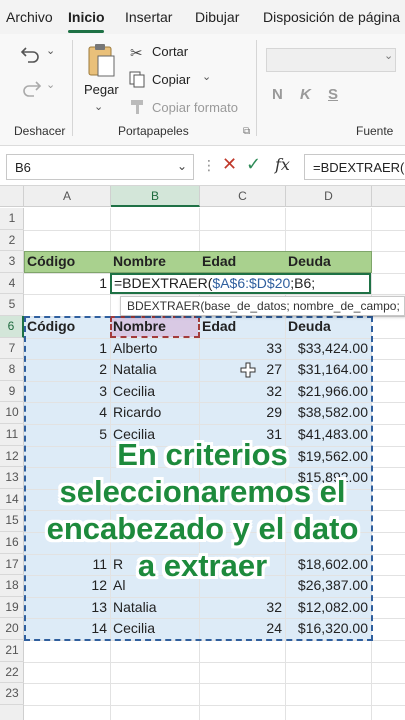  I want to click on copy-label: Copiar, so click(171, 79).